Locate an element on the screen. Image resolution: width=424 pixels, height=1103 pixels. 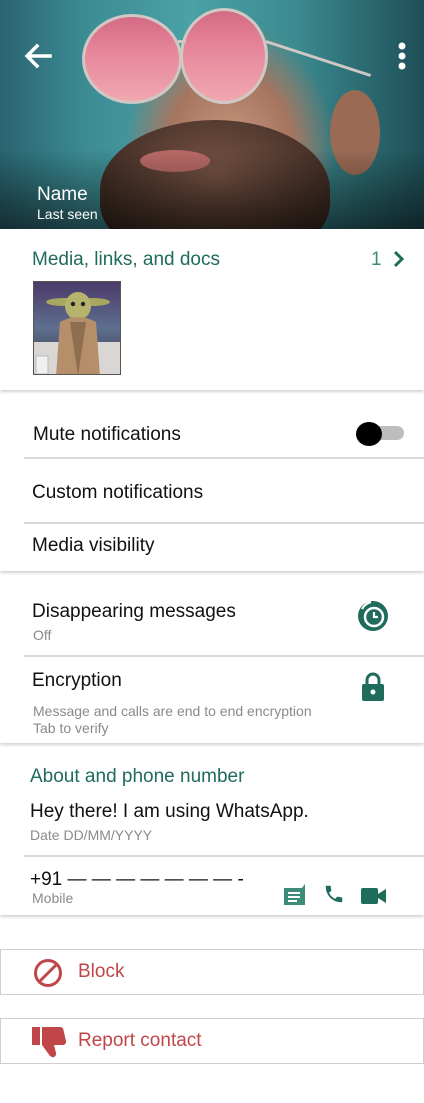
media-visibility-label: Media visibility is located at coordinates (93, 546).